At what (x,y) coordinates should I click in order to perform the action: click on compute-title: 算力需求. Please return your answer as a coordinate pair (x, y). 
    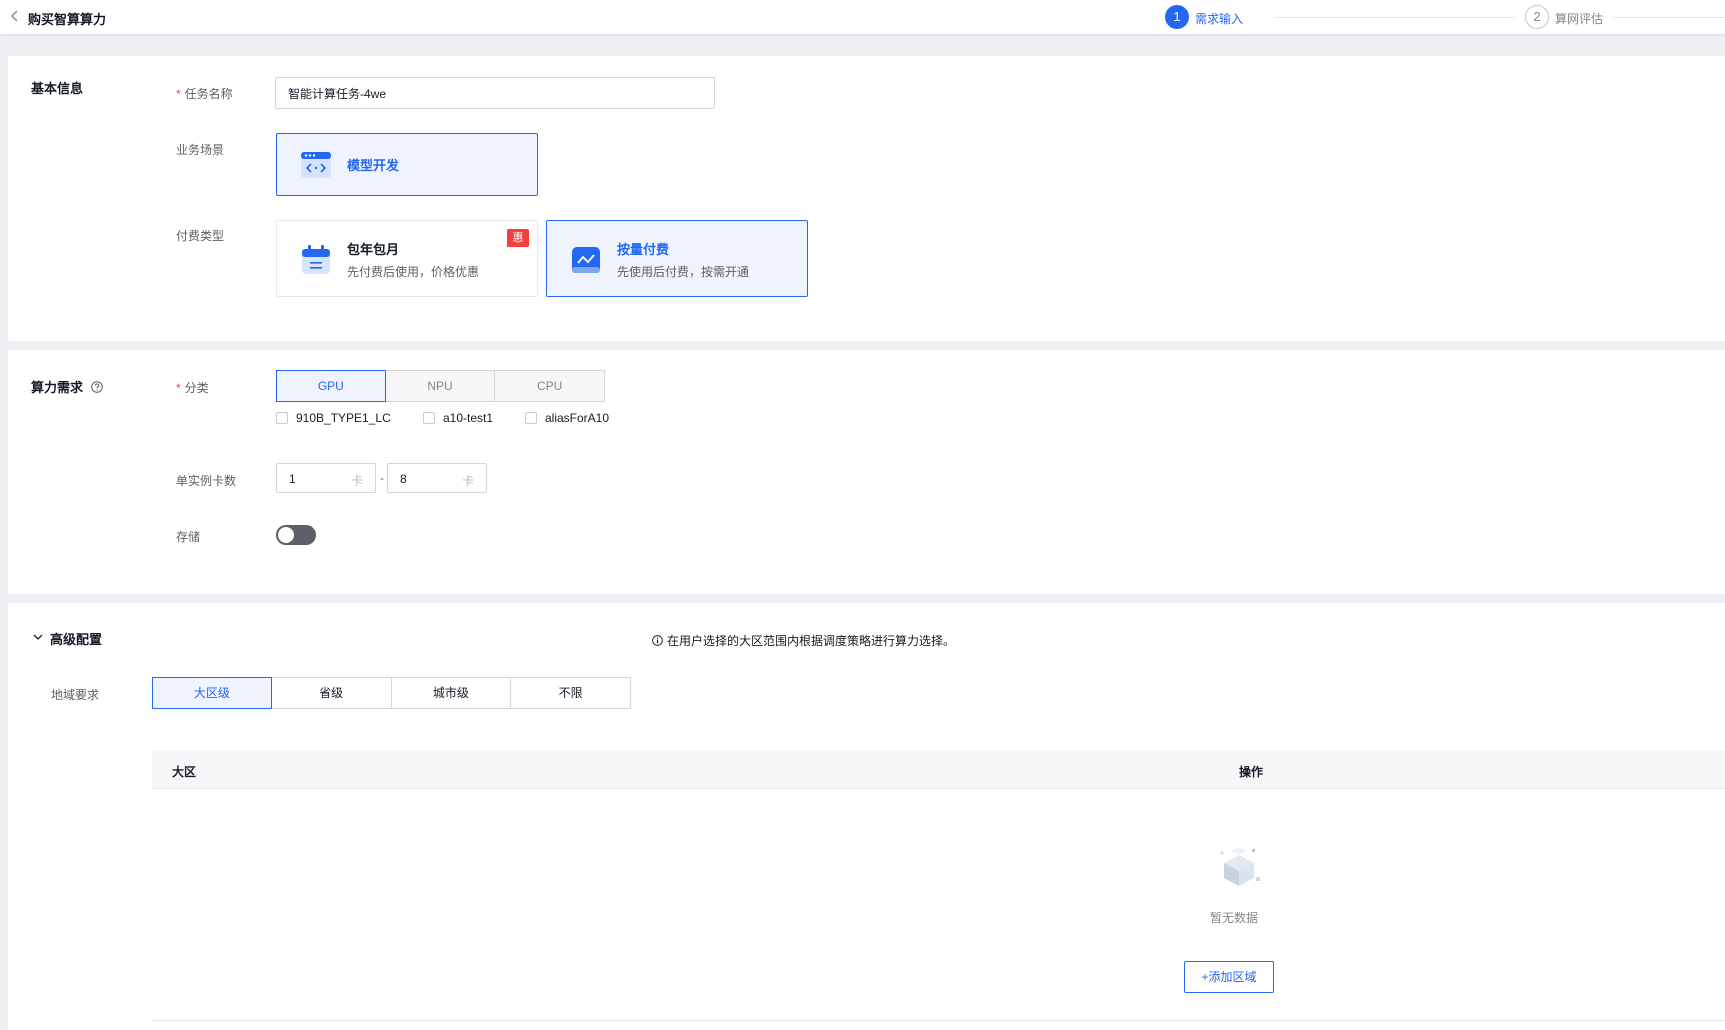
    Looking at the image, I should click on (67, 386).